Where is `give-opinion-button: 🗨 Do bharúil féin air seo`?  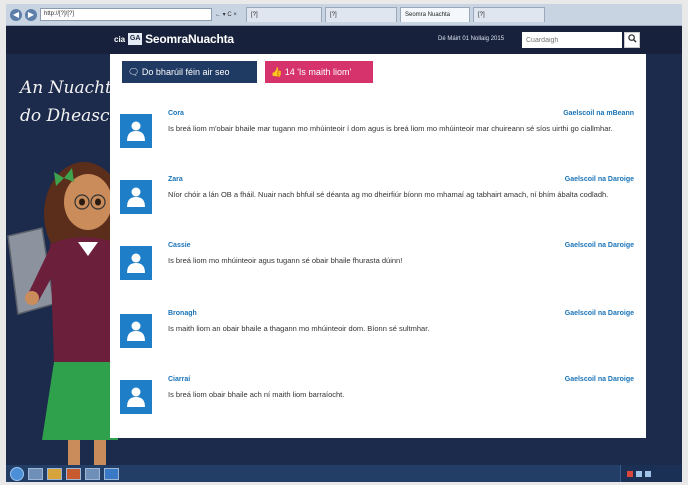 give-opinion-button: 🗨 Do bharúil féin air seo is located at coordinates (189, 72).